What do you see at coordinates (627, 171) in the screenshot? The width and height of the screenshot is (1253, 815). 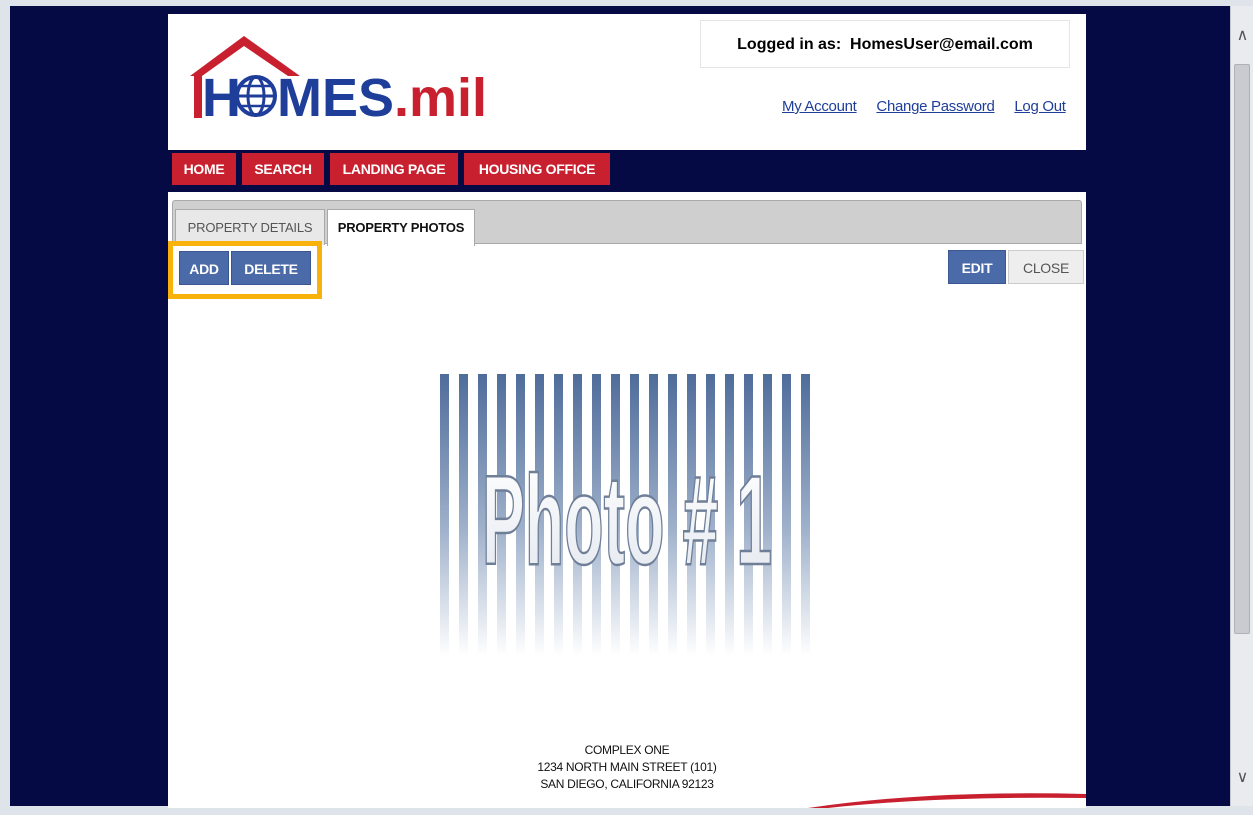 I see `main-nav: HOME SEARCH LANDING PAGE HOUSING OFFICE` at bounding box center [627, 171].